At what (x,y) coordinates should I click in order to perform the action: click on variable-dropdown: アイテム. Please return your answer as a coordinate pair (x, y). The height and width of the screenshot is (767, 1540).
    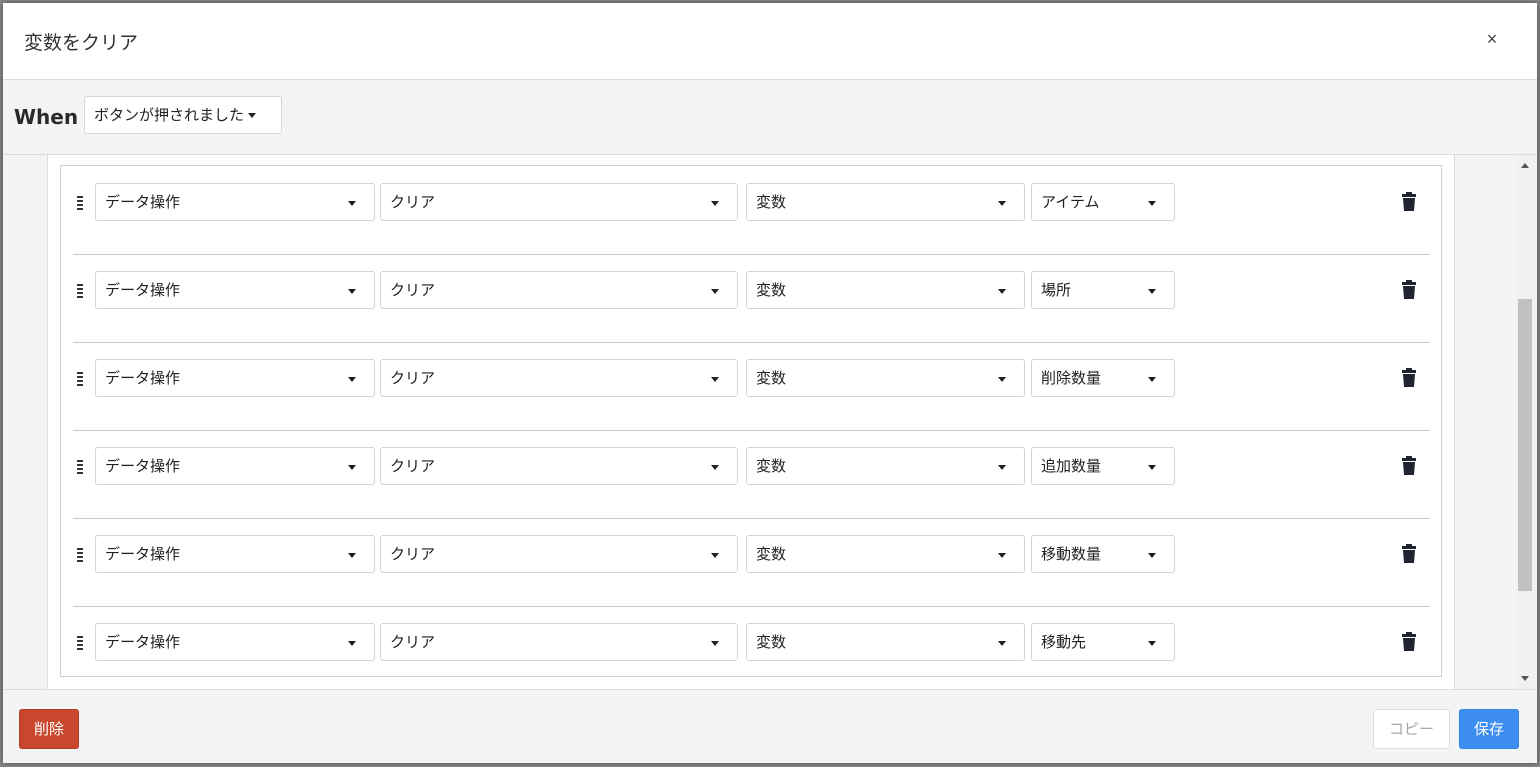
    Looking at the image, I should click on (1103, 202).